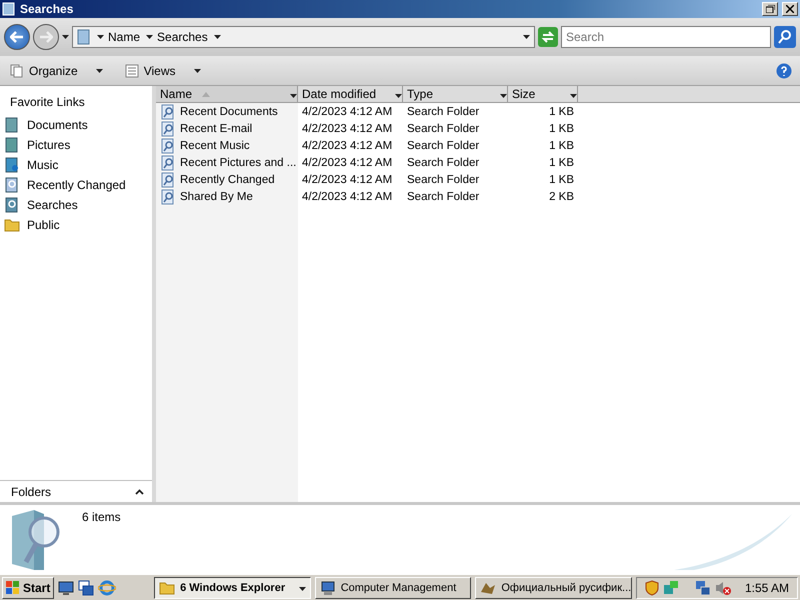 The image size is (800, 600). Describe the element at coordinates (12, 165) in the screenshot. I see `music-icon` at that location.